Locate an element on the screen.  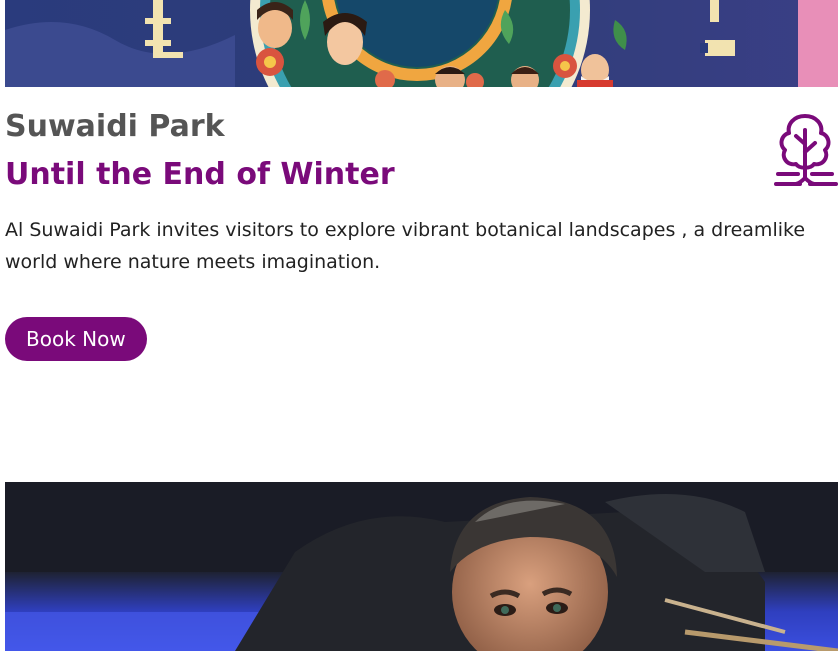
banner-illustration is located at coordinates (421, 43).